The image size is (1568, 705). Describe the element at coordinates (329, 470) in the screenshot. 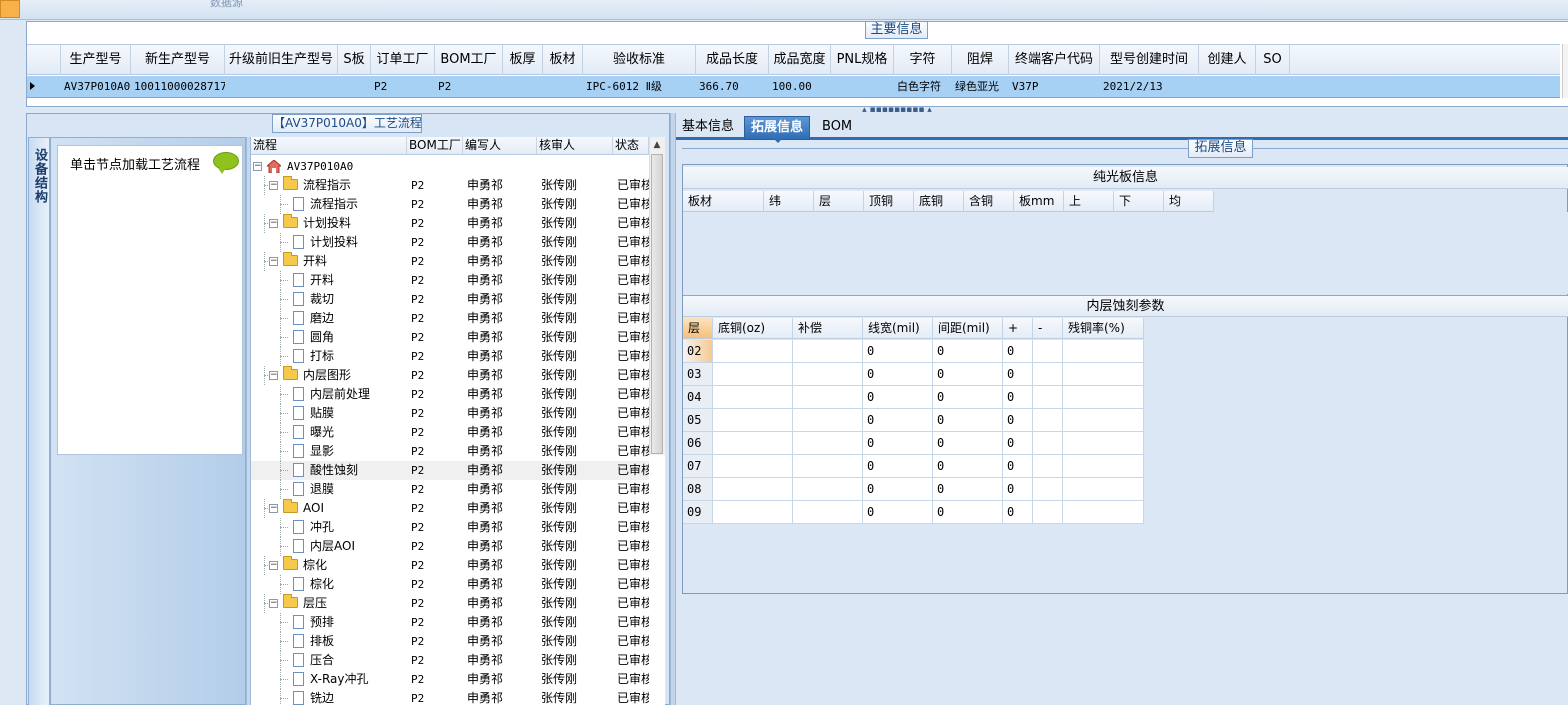

I see `tree-node: 酸性蚀刻` at that location.